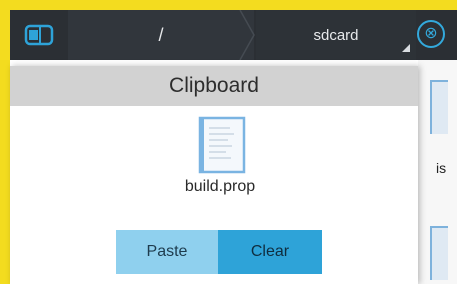 The height and width of the screenshot is (284, 457). Describe the element at coordinates (222, 145) in the screenshot. I see `document-file-icon` at that location.